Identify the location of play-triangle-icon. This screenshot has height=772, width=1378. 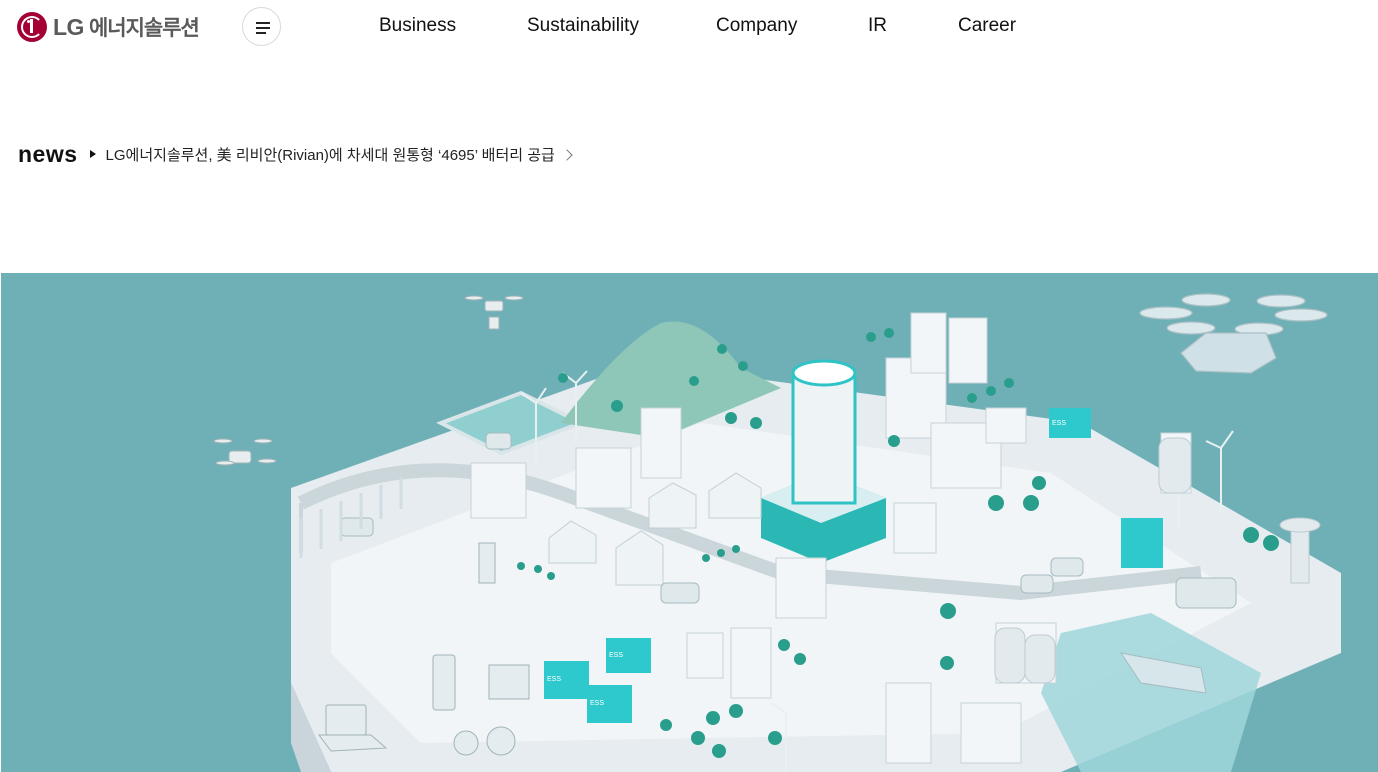
(92, 154).